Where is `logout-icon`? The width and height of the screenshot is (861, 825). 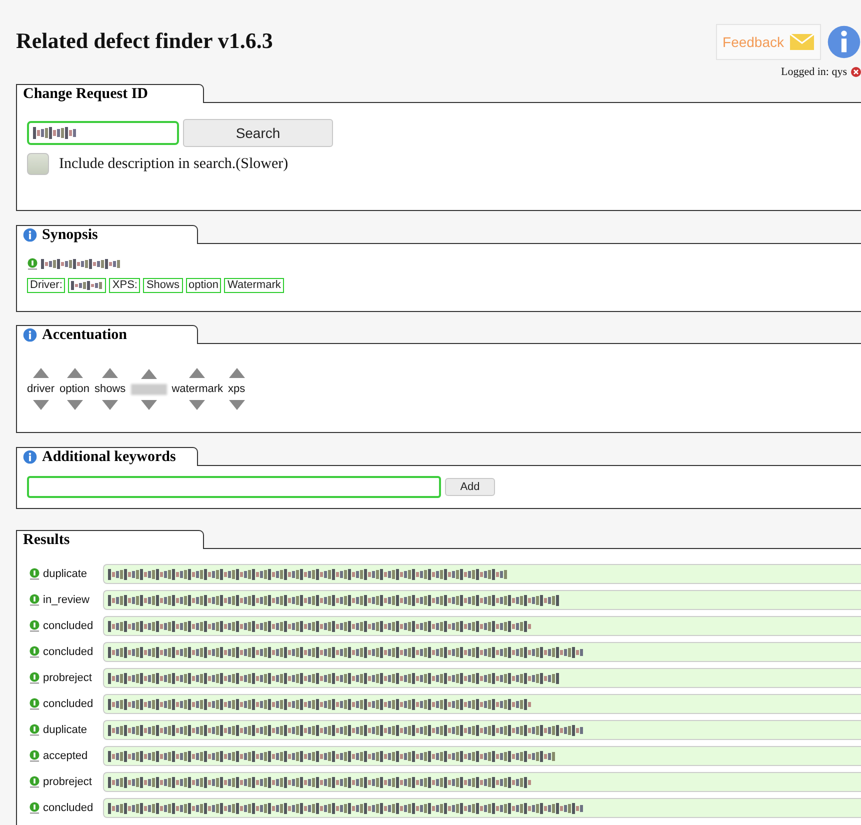
logout-icon is located at coordinates (856, 72).